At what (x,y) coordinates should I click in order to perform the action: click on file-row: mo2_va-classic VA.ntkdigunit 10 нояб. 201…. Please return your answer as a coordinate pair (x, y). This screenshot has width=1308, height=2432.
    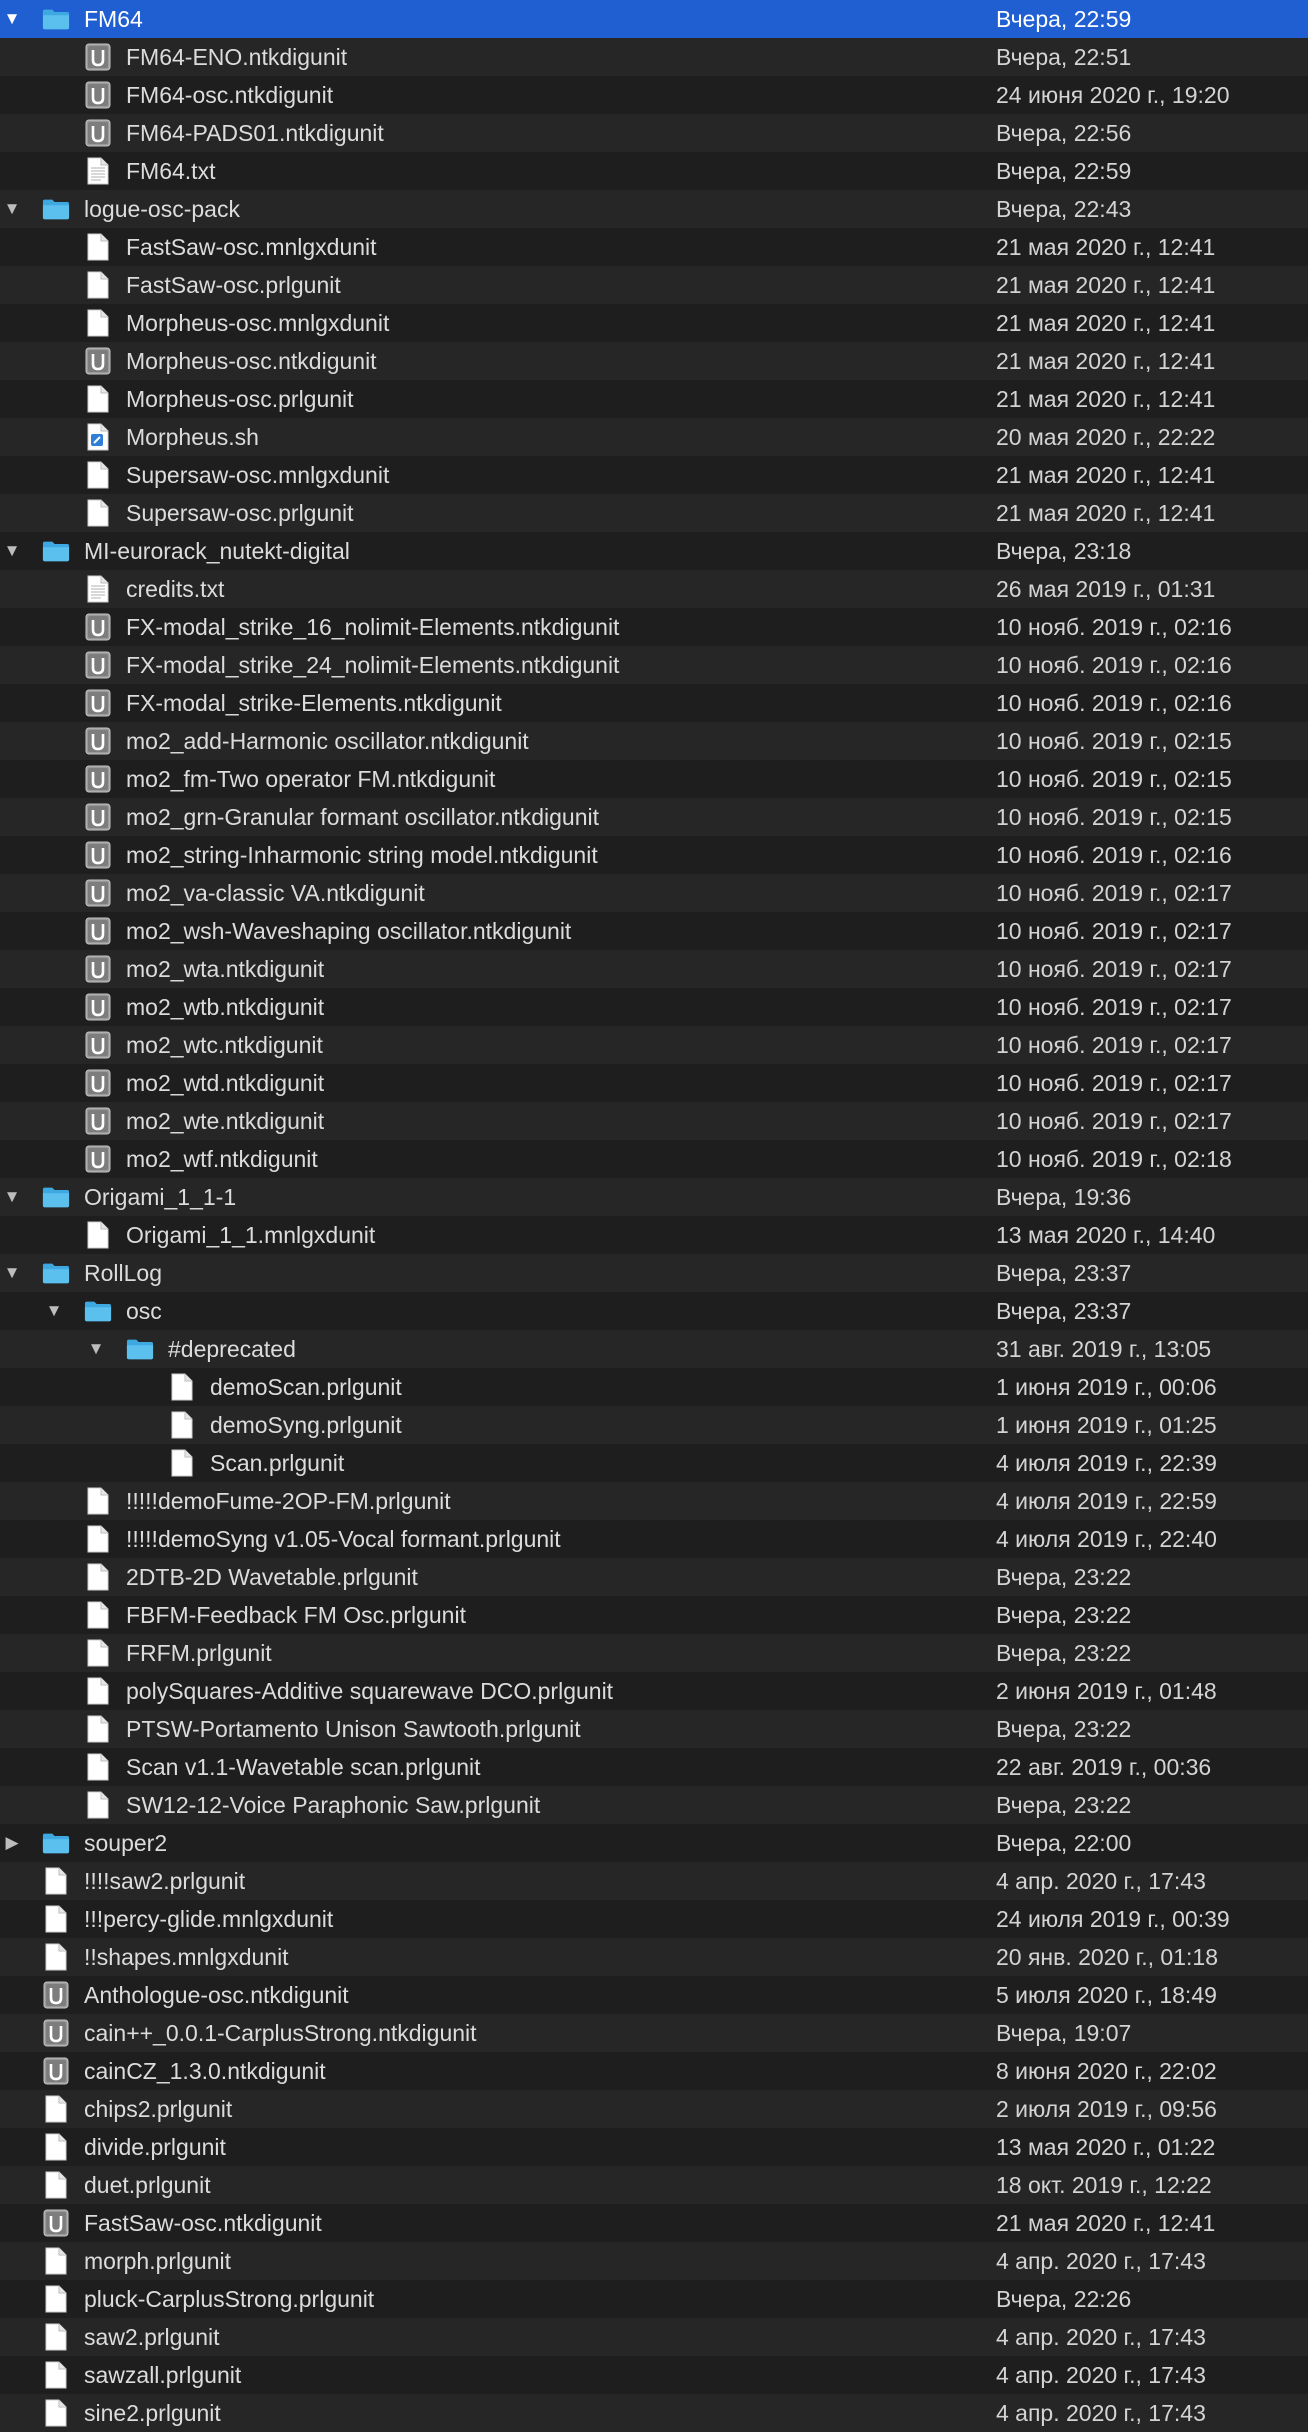
    Looking at the image, I should click on (654, 893).